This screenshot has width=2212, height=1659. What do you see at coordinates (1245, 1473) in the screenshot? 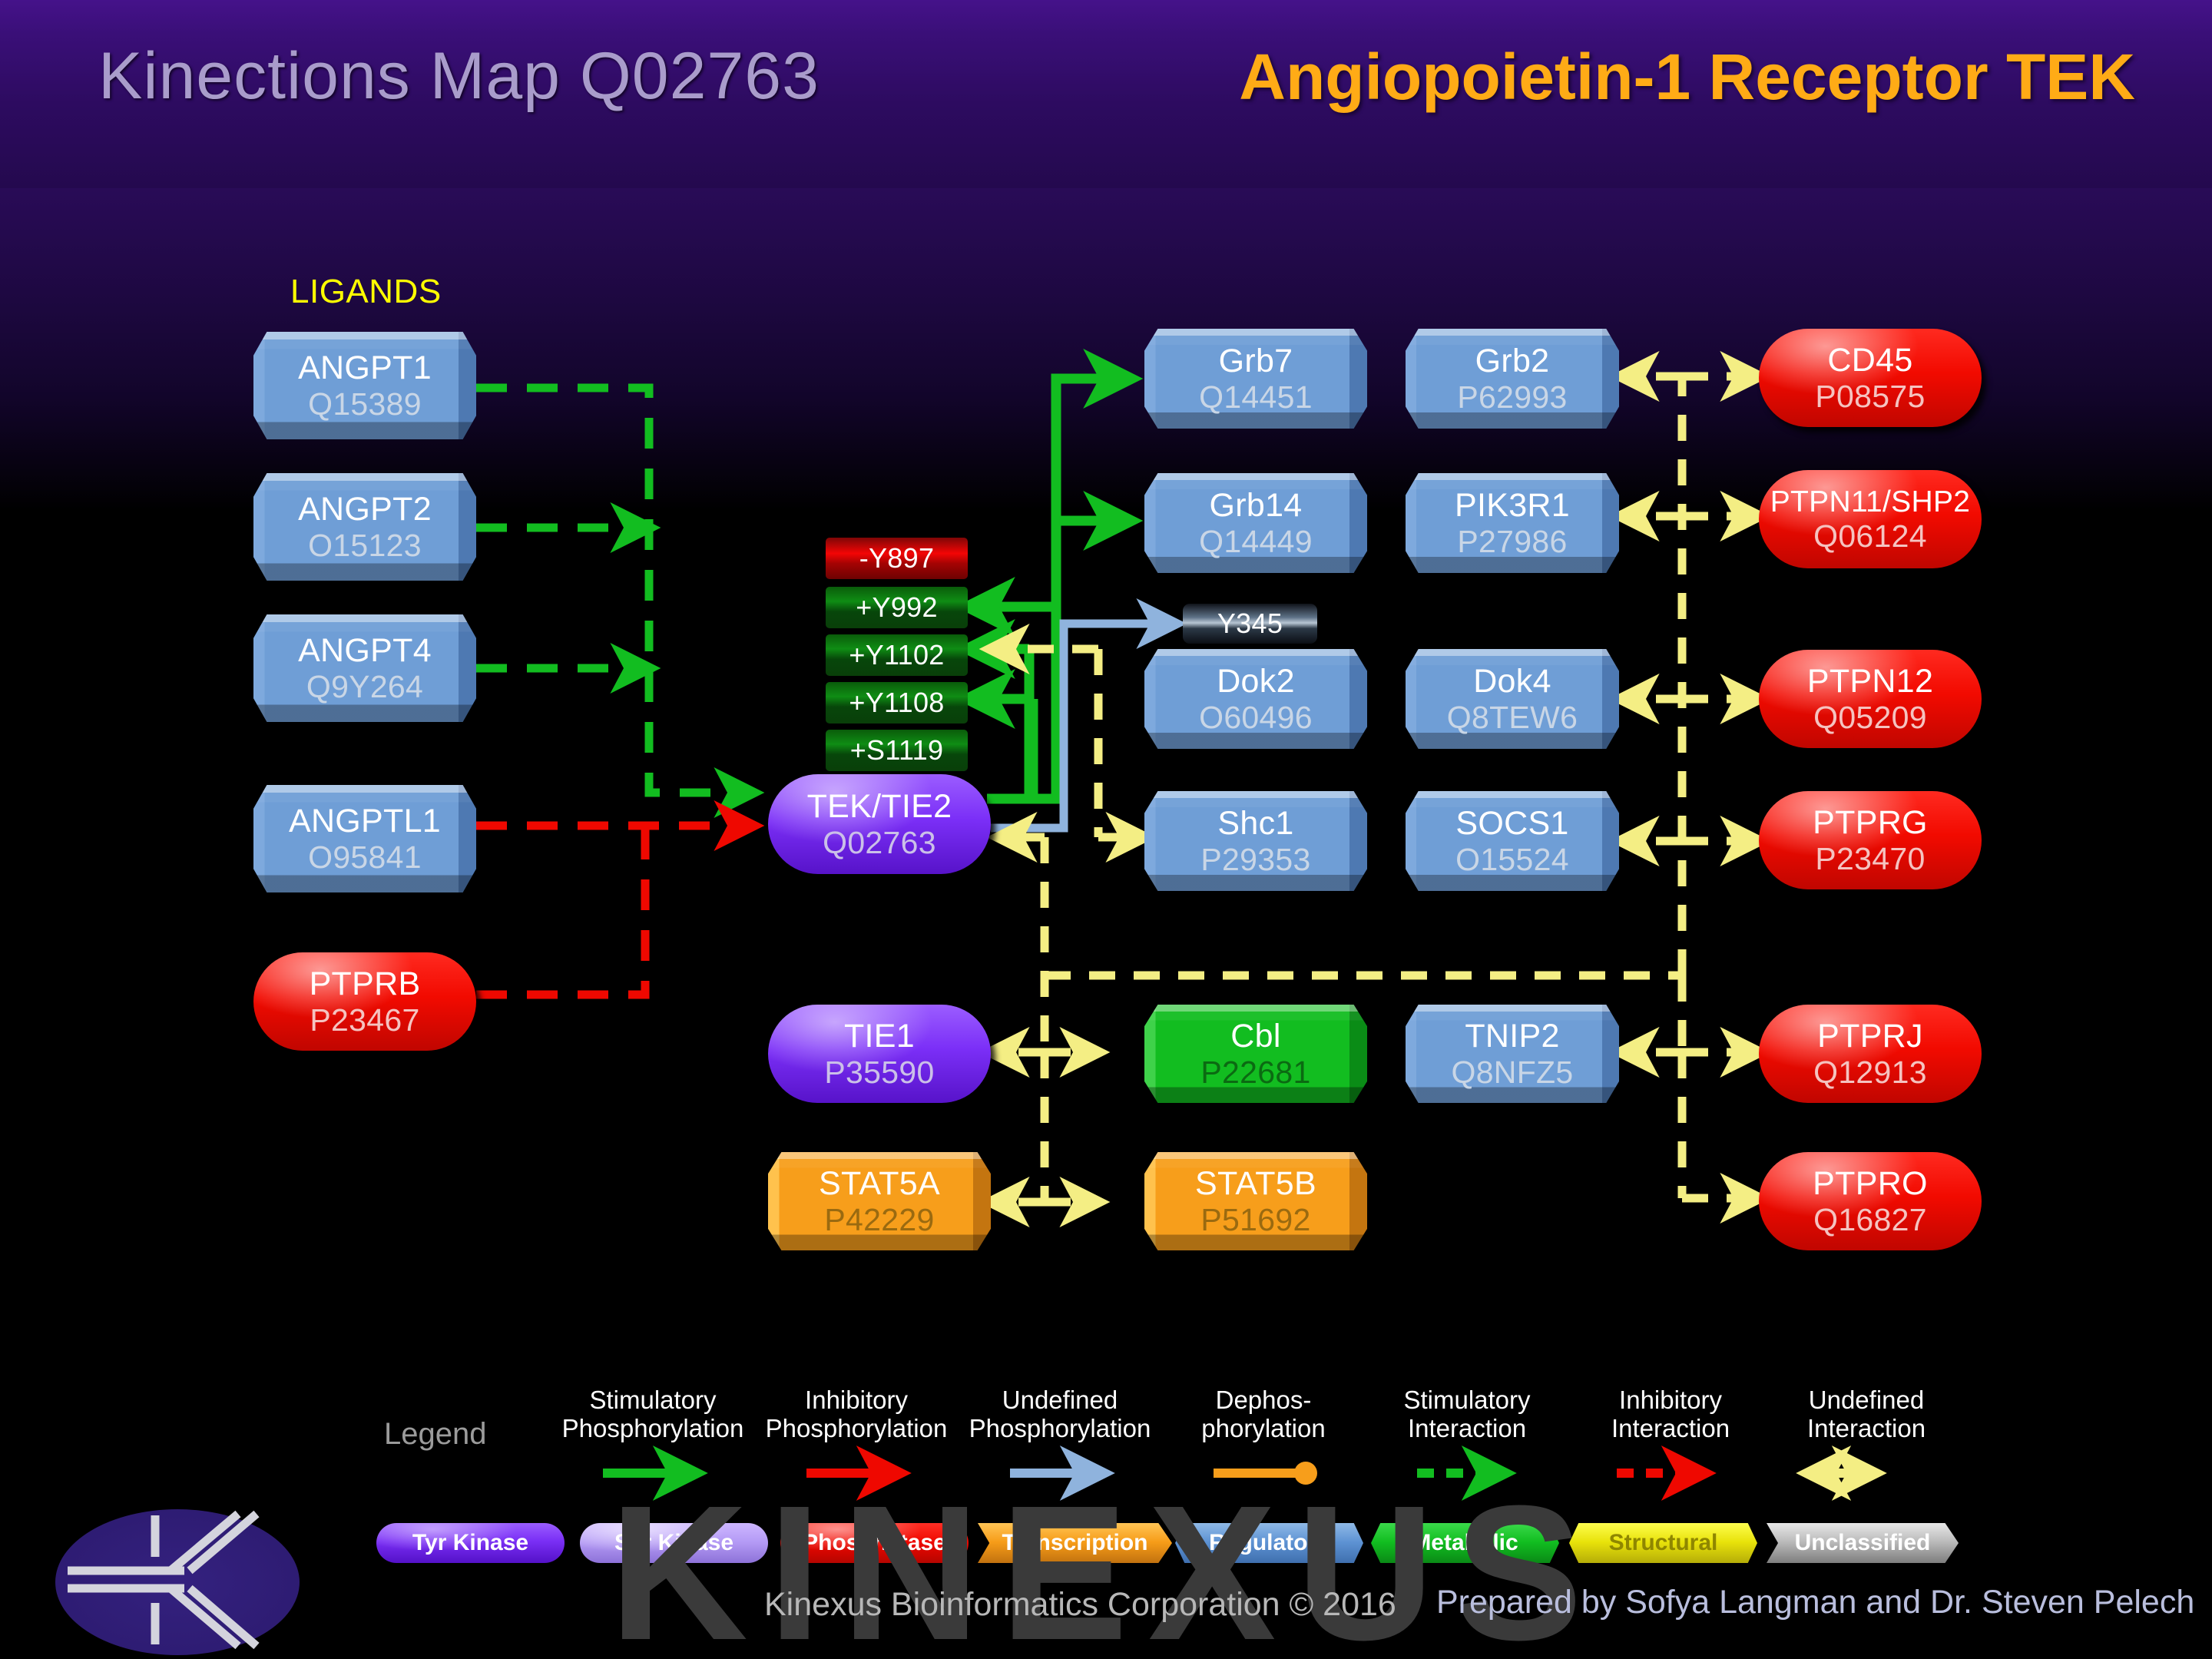
I see `legend-arrow-samples` at bounding box center [1245, 1473].